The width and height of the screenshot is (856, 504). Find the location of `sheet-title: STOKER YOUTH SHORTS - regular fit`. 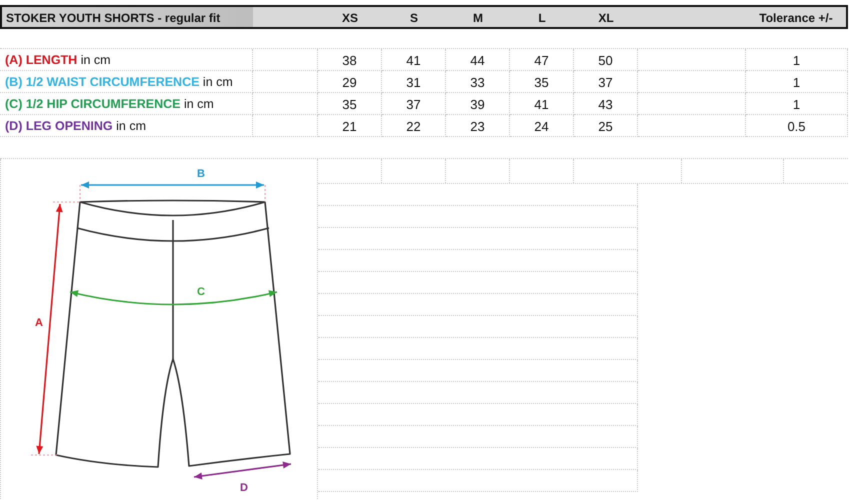

sheet-title: STOKER YOUTH SHORTS - regular fit is located at coordinates (126, 17).